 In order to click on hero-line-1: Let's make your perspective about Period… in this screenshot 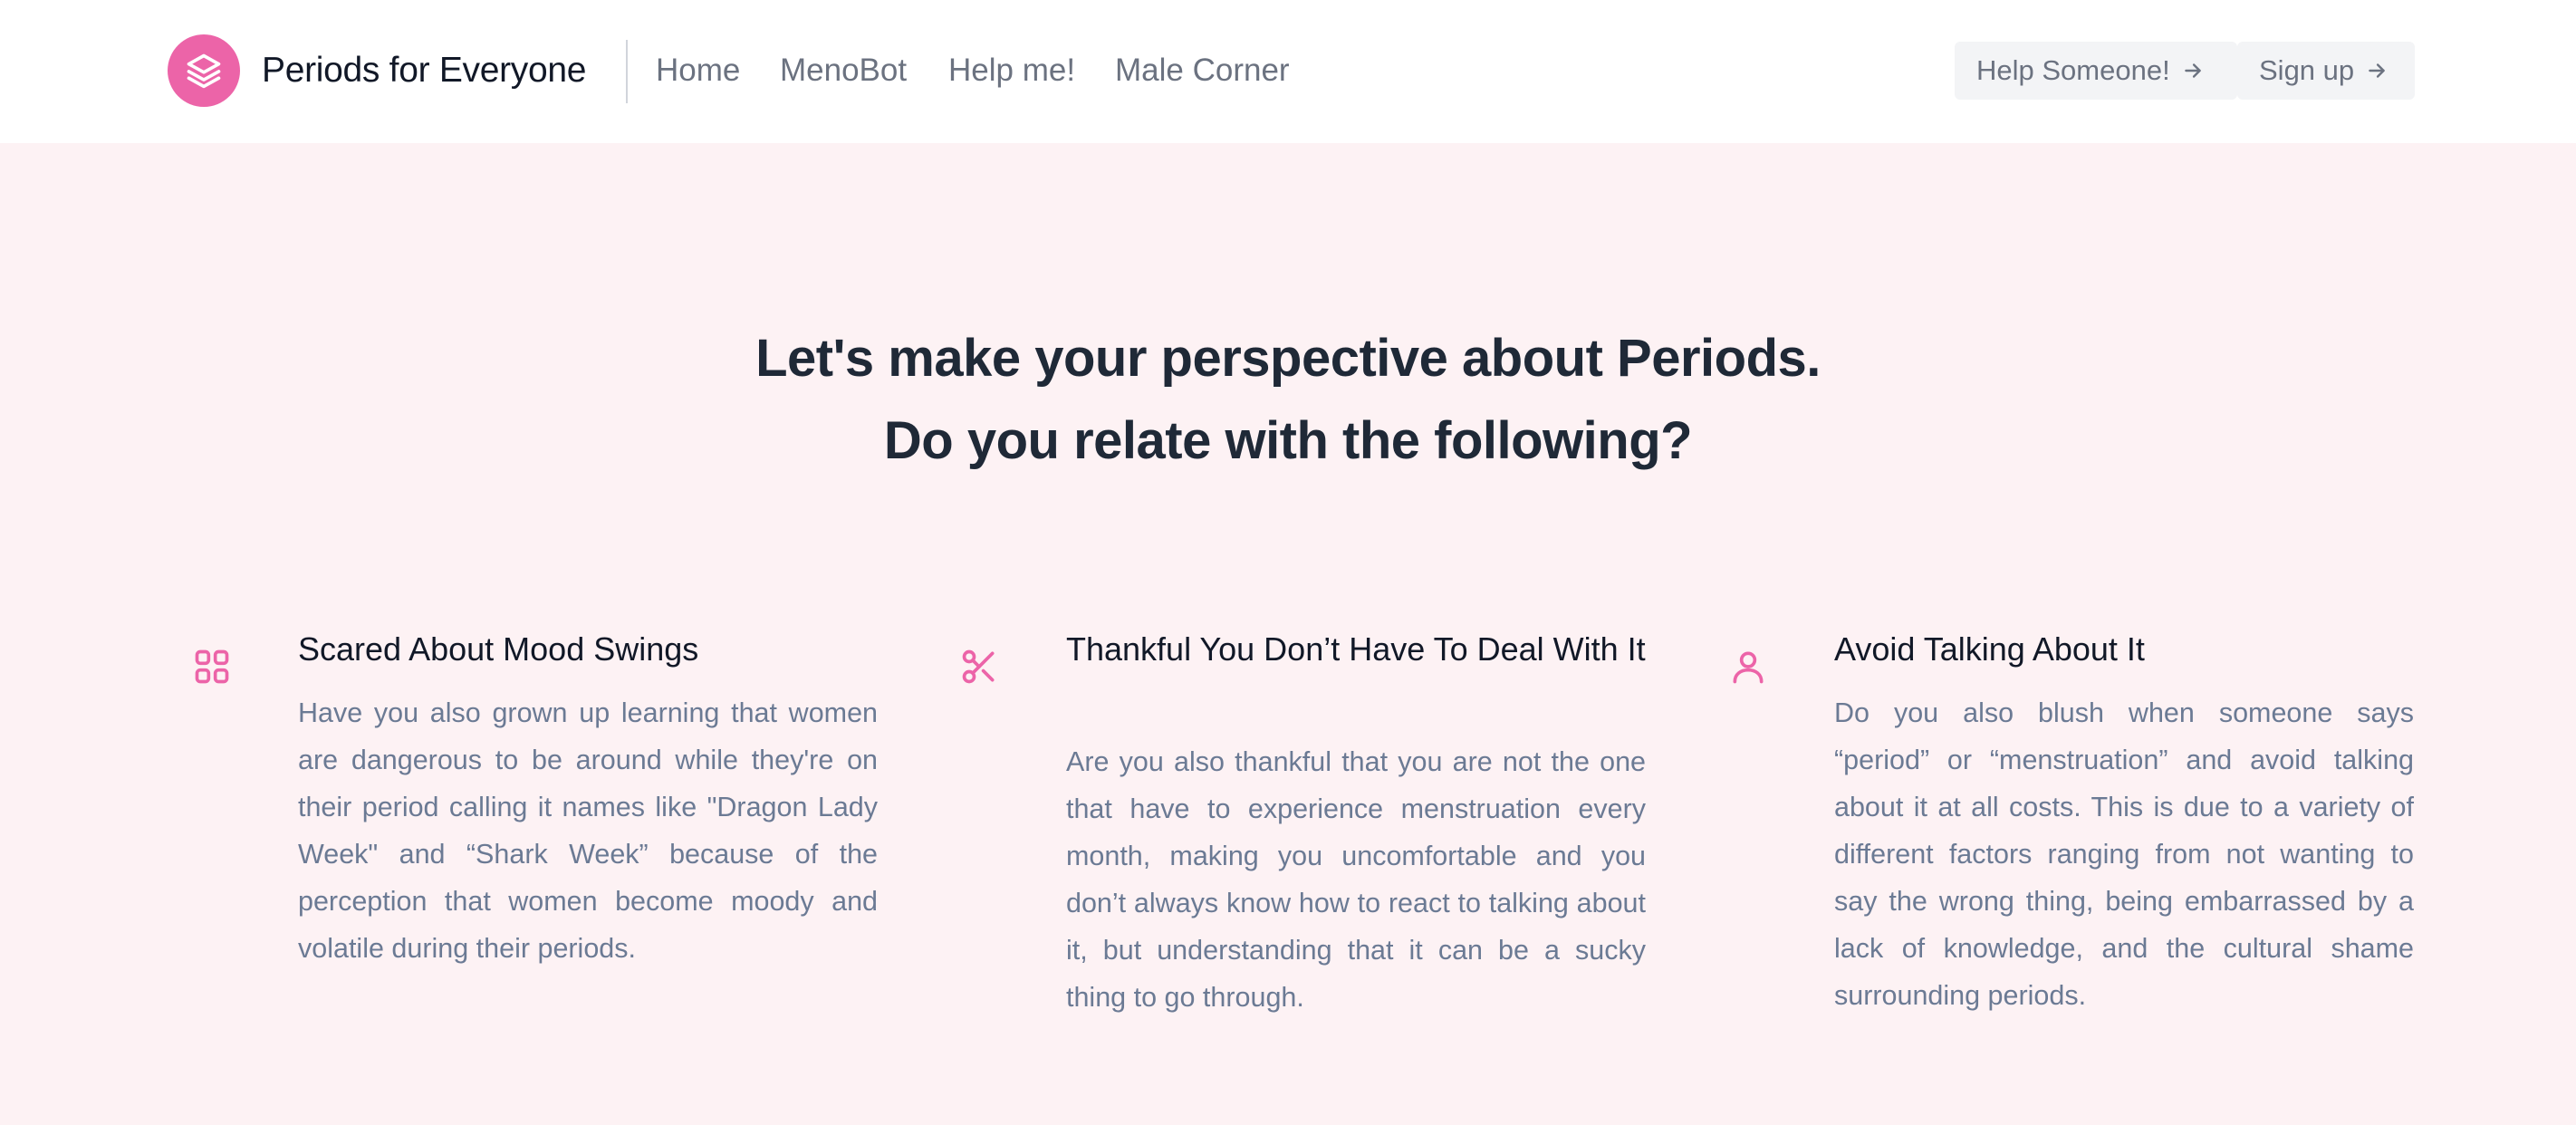, I will do `click(1288, 359)`.